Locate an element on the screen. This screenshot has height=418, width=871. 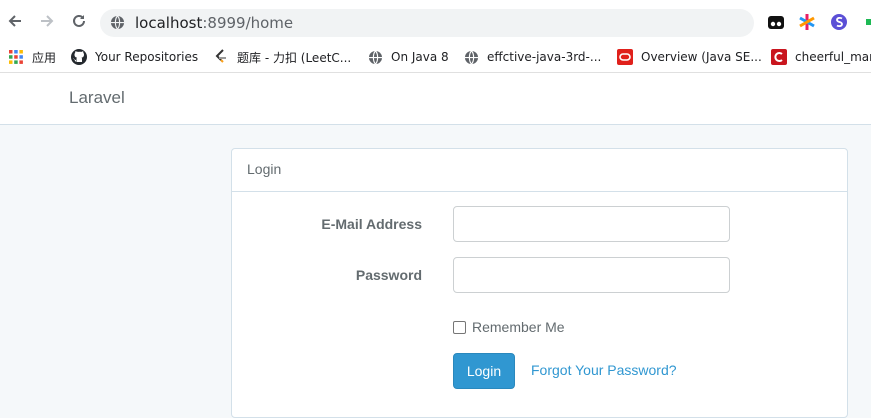
bookmark-cheerful-man: cheerful_man is located at coordinates (821, 57).